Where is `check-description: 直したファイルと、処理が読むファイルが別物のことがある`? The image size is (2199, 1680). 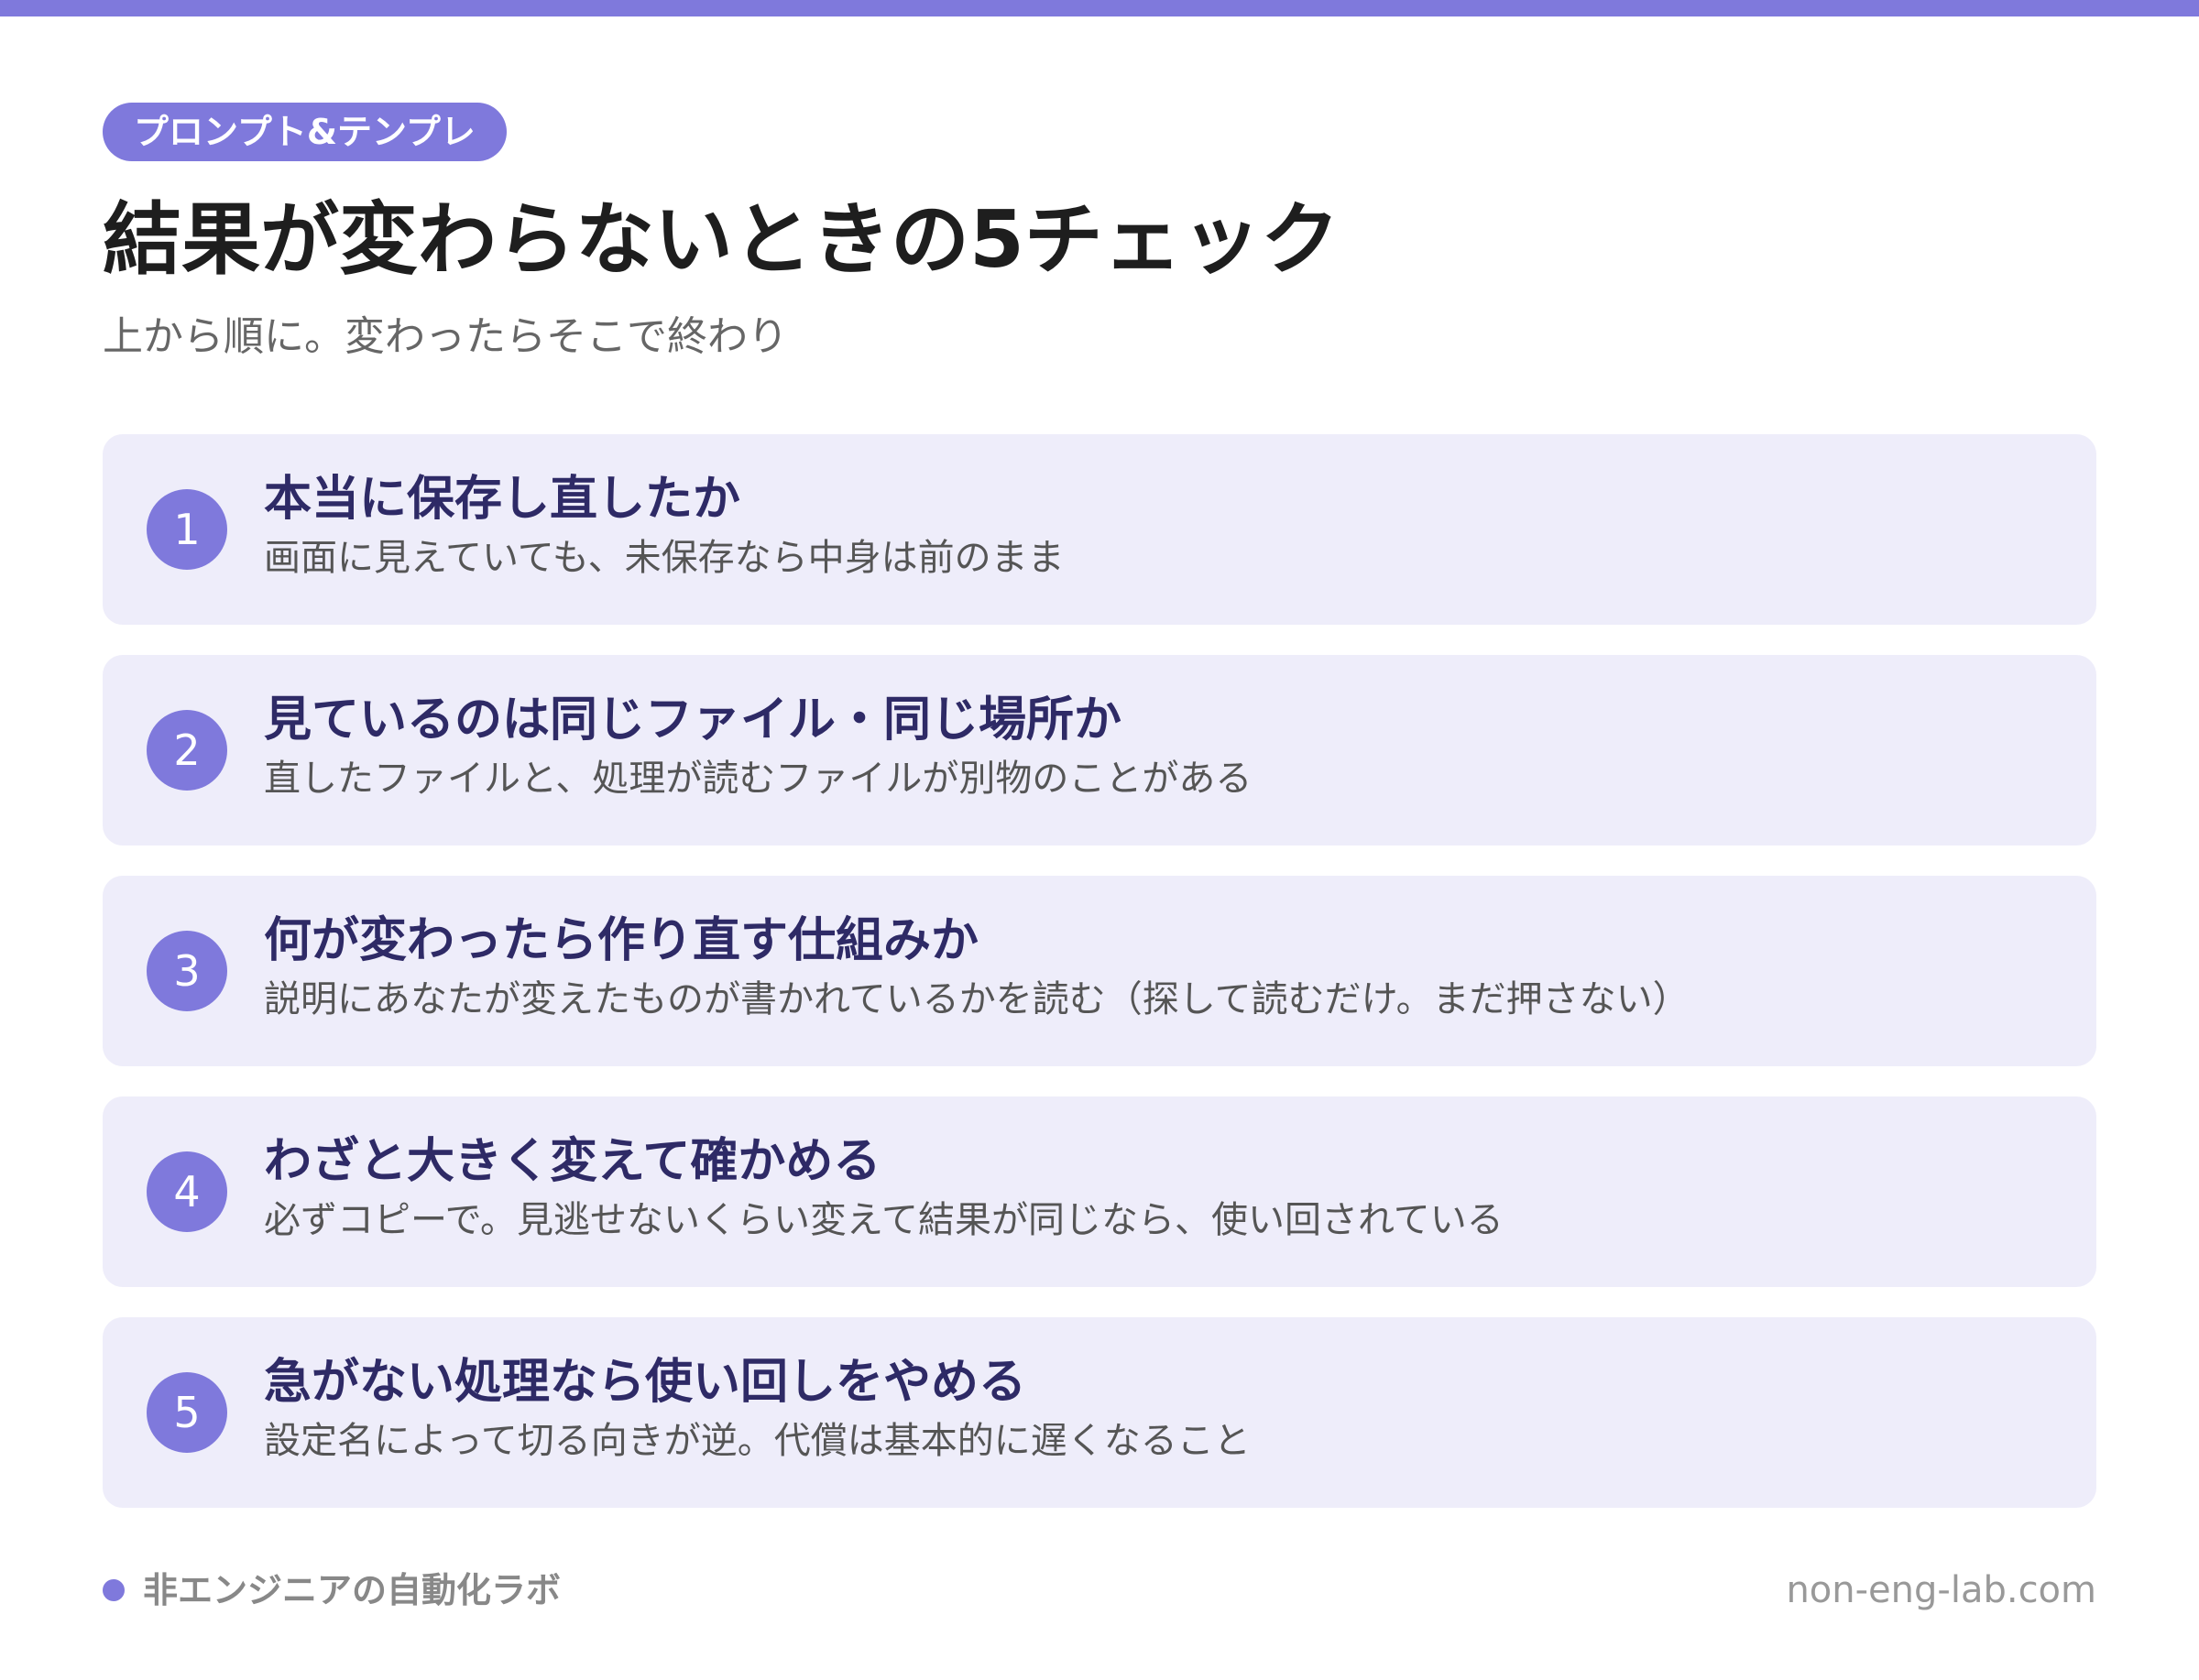 check-description: 直したファイルと、処理が読むファイルが別物のことがある is located at coordinates (758, 779).